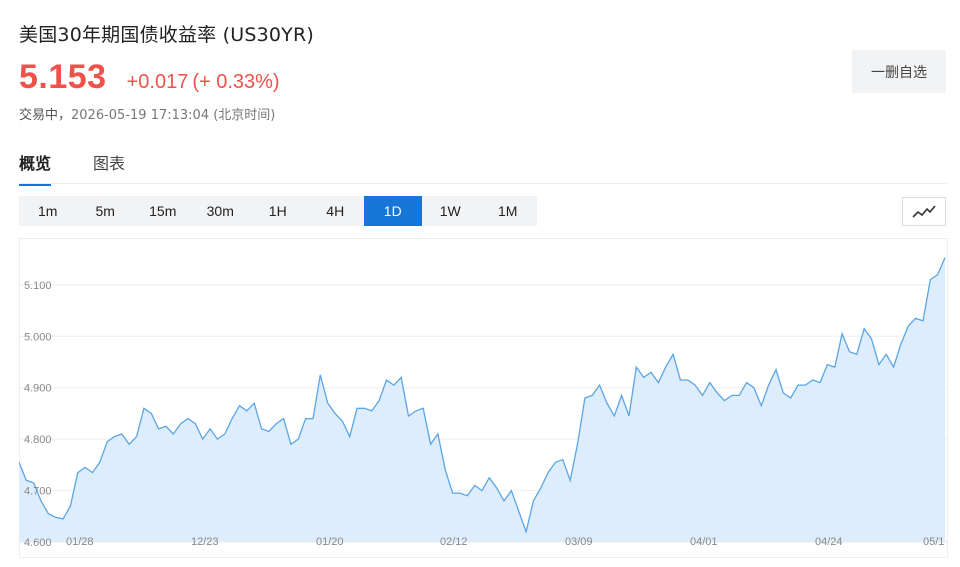 The height and width of the screenshot is (567, 960). I want to click on view-tabs: 概览 图表, so click(93, 168).